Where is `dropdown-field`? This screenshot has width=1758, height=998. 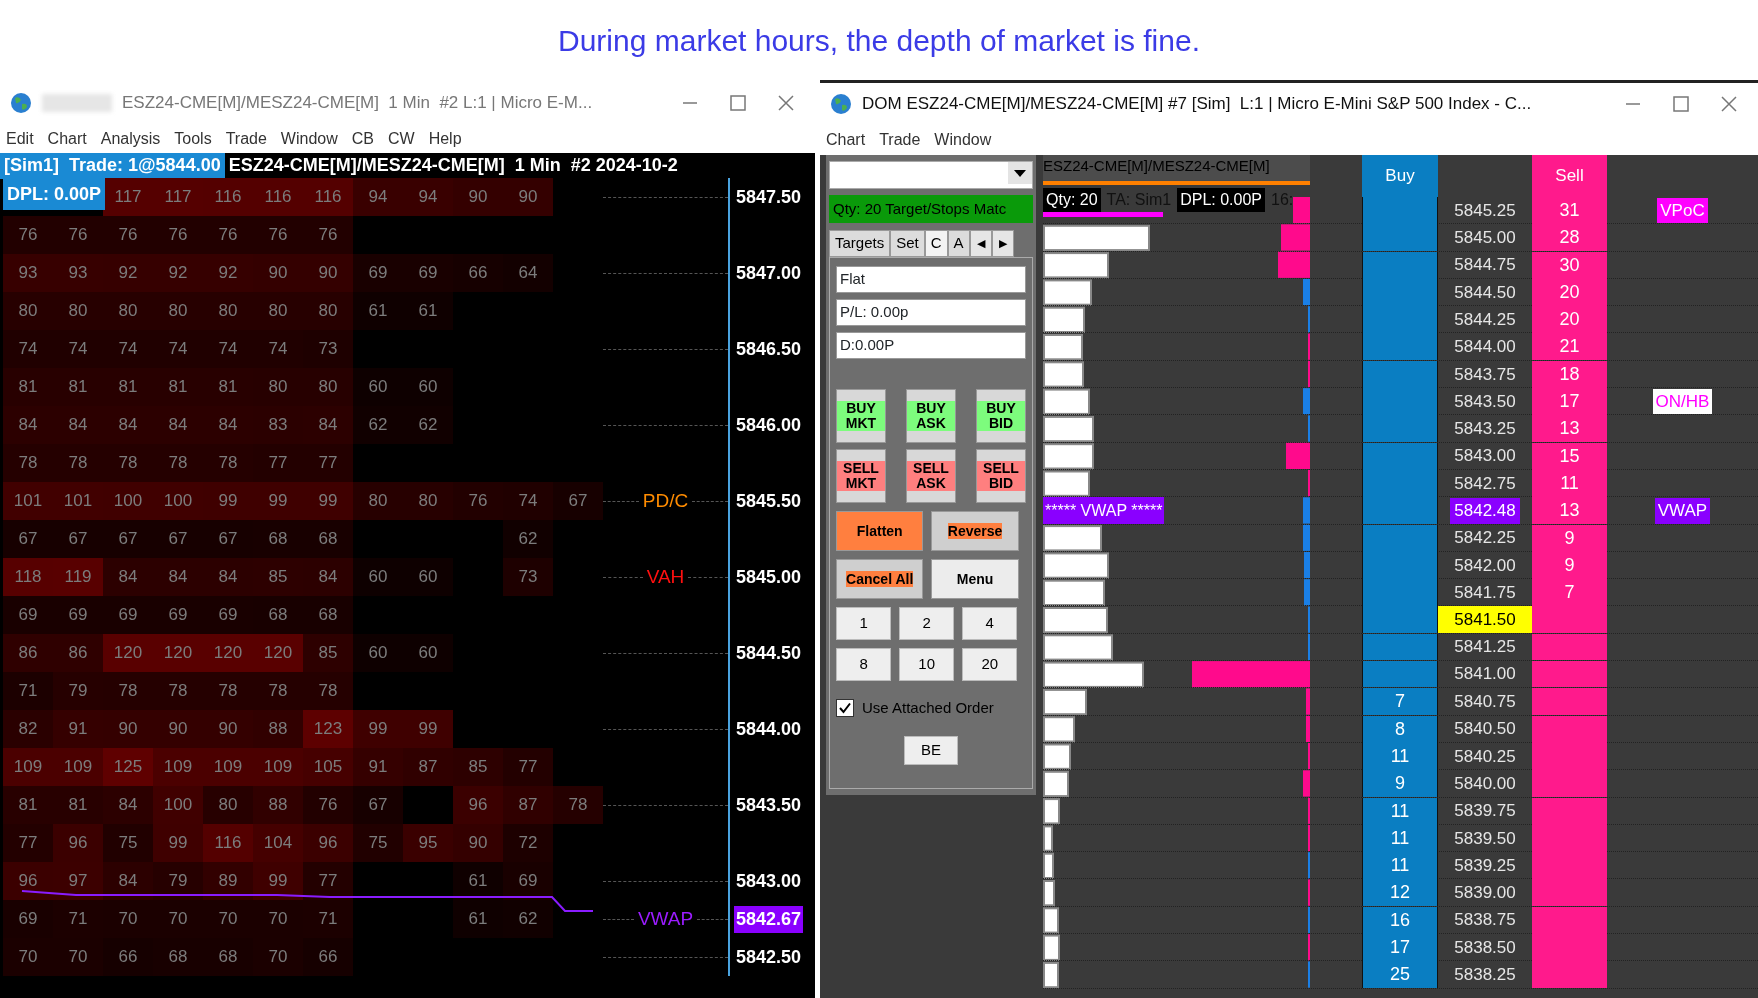
dropdown-field is located at coordinates (931, 175).